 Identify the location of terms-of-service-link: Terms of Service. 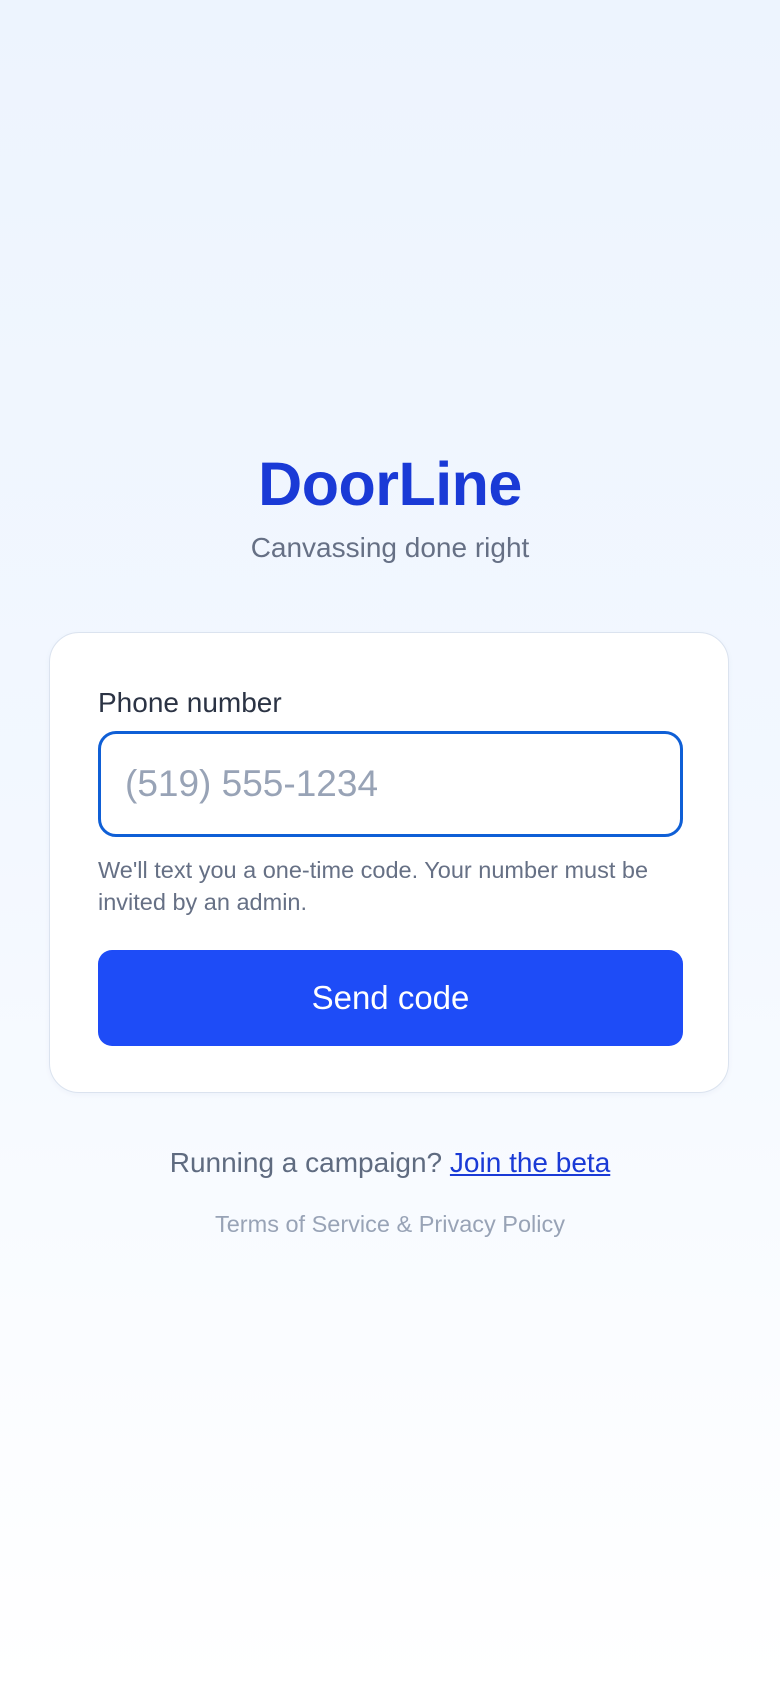
(302, 1224).